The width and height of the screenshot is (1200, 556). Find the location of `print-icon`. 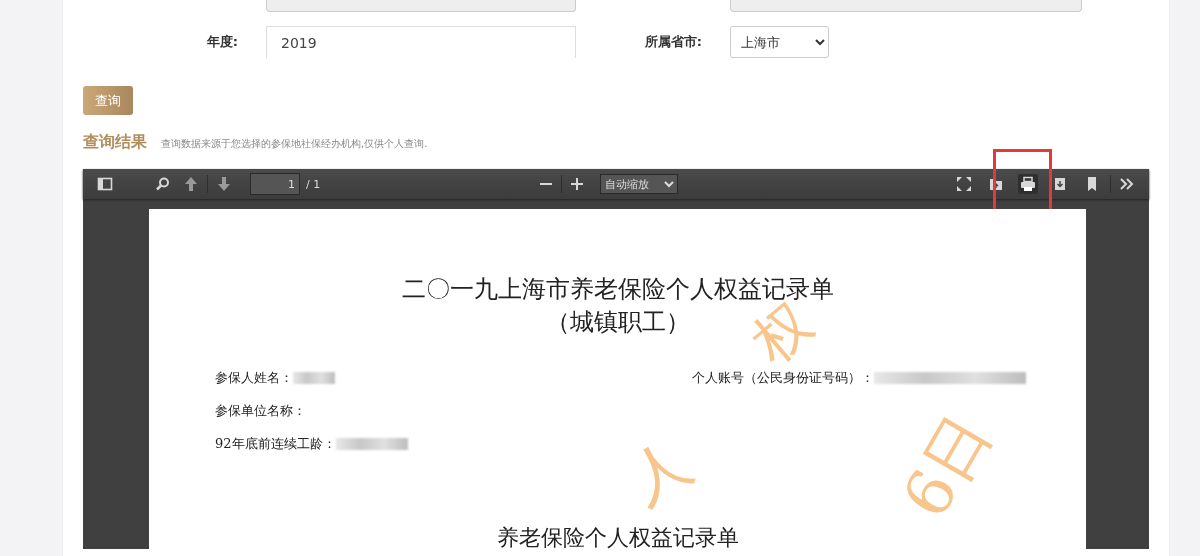

print-icon is located at coordinates (1028, 184).